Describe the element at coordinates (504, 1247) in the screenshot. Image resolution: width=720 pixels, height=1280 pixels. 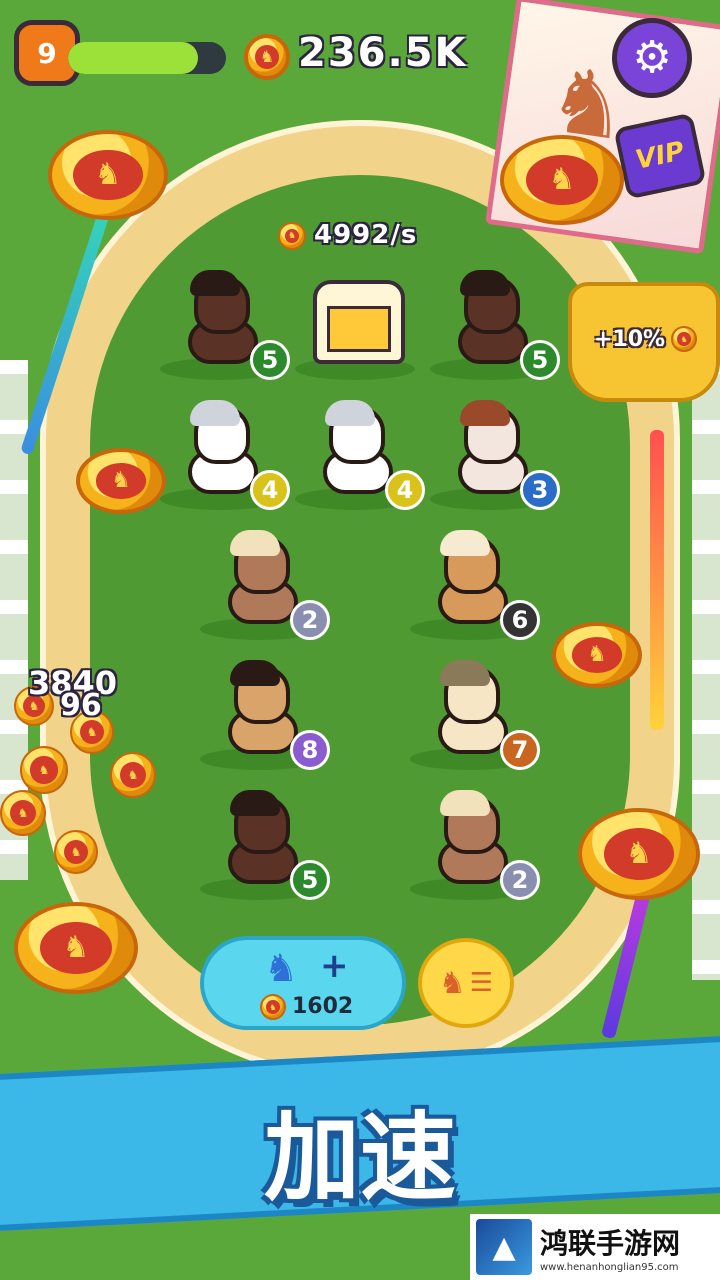
I see `watermark-logo-icon: ▲` at that location.